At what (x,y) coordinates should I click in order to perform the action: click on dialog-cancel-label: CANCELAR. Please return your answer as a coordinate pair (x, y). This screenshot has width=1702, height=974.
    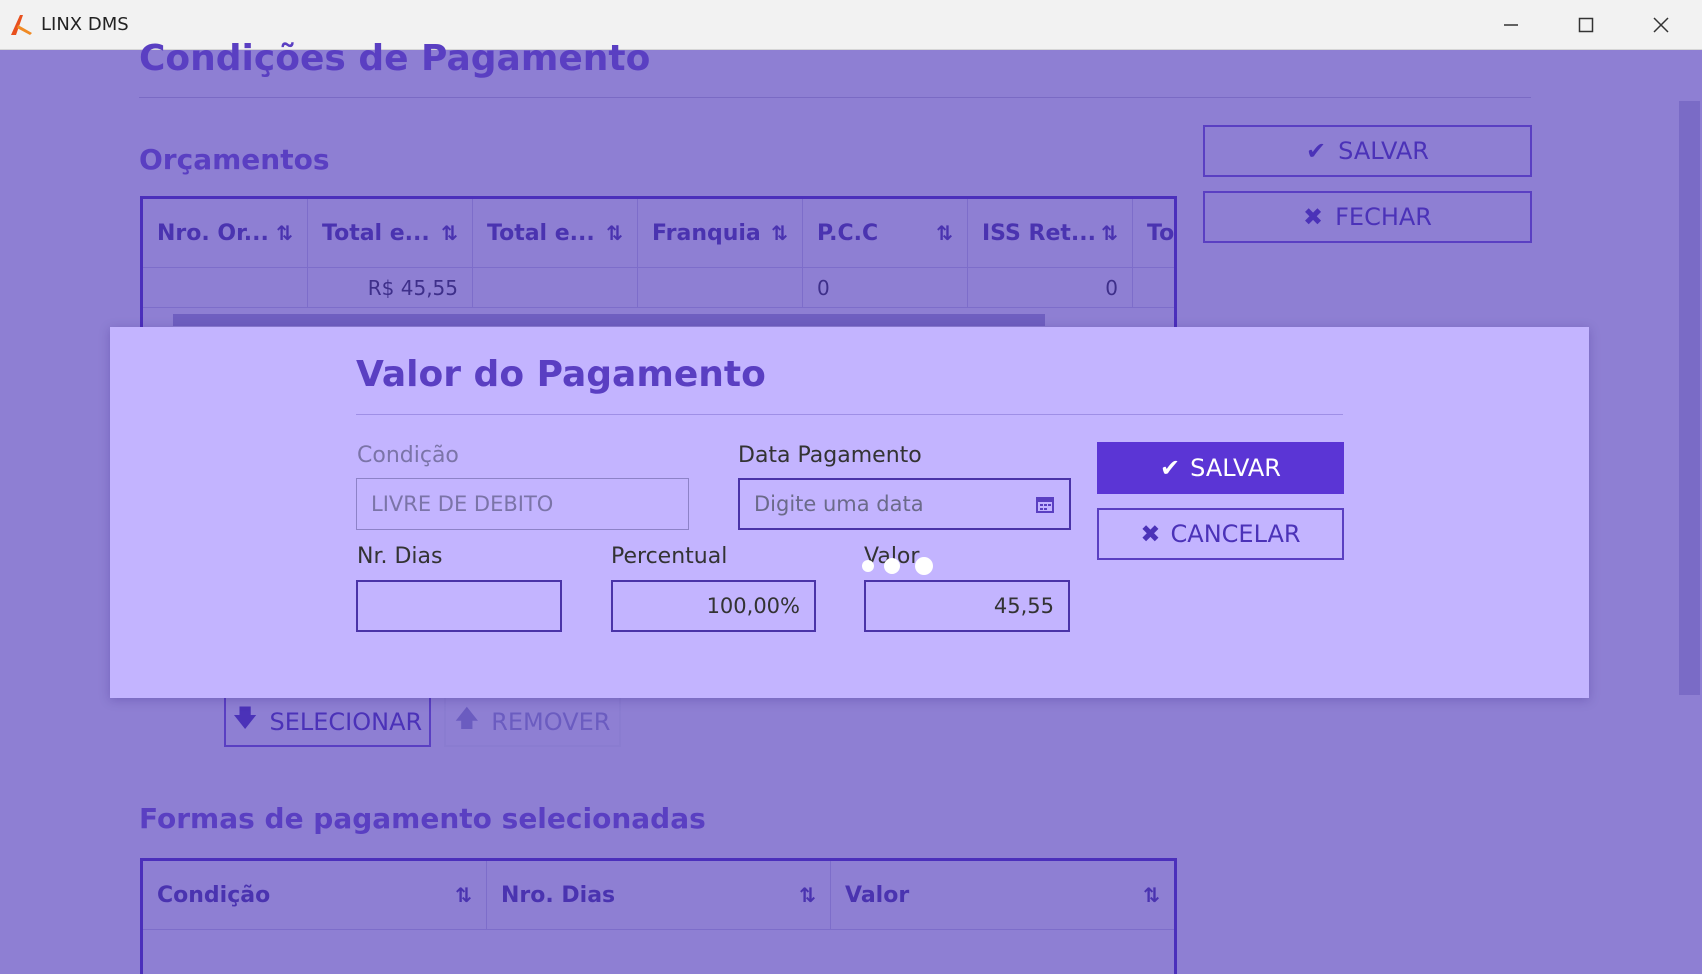
    Looking at the image, I should click on (1235, 534).